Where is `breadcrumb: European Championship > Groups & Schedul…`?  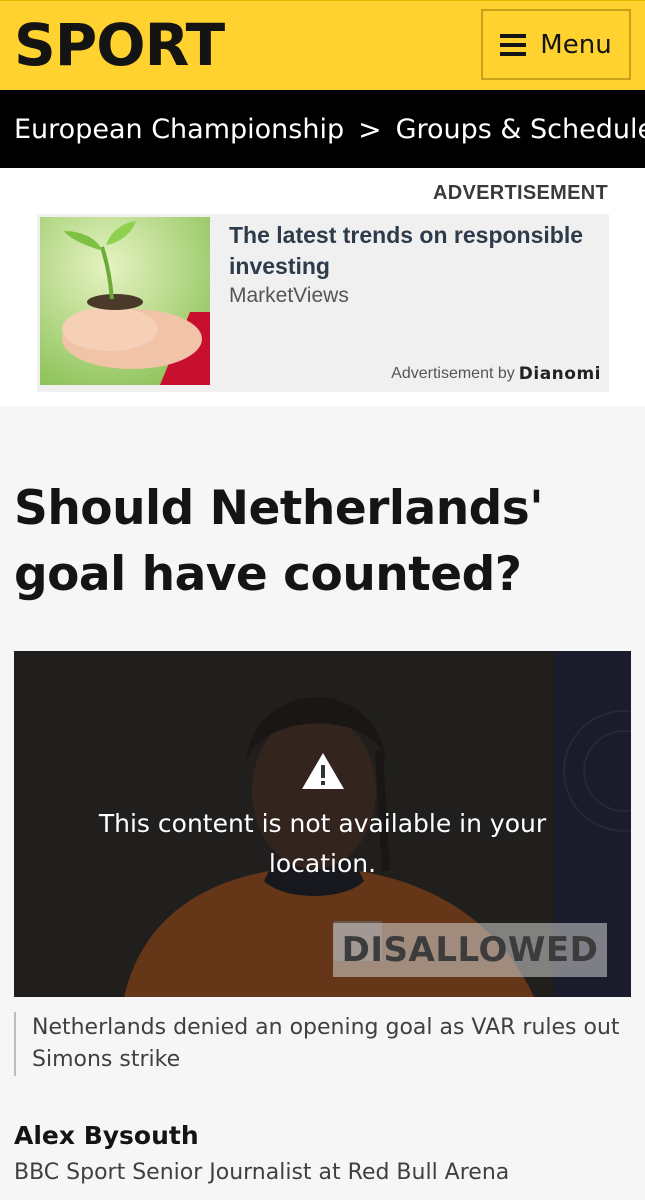 breadcrumb: European Championship > Groups & Schedul… is located at coordinates (322, 129).